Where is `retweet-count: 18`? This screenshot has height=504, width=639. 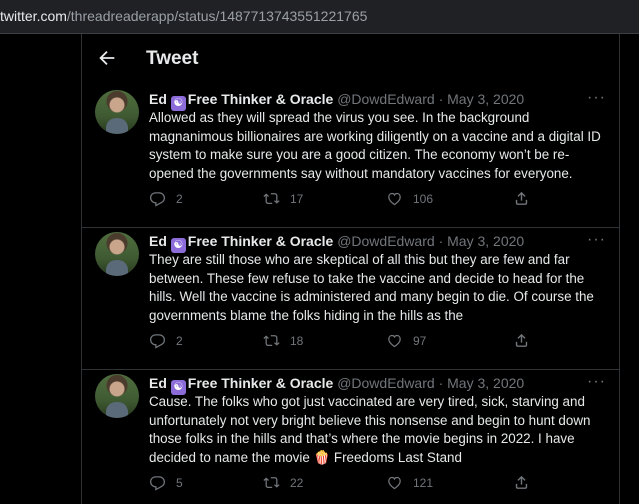
retweet-count: 18 is located at coordinates (297, 340).